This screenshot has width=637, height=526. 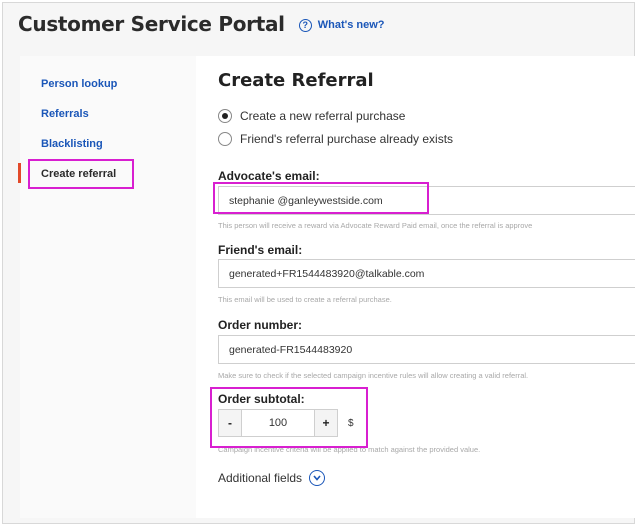 I want to click on page-title: Customer Service Portal, so click(x=151, y=24).